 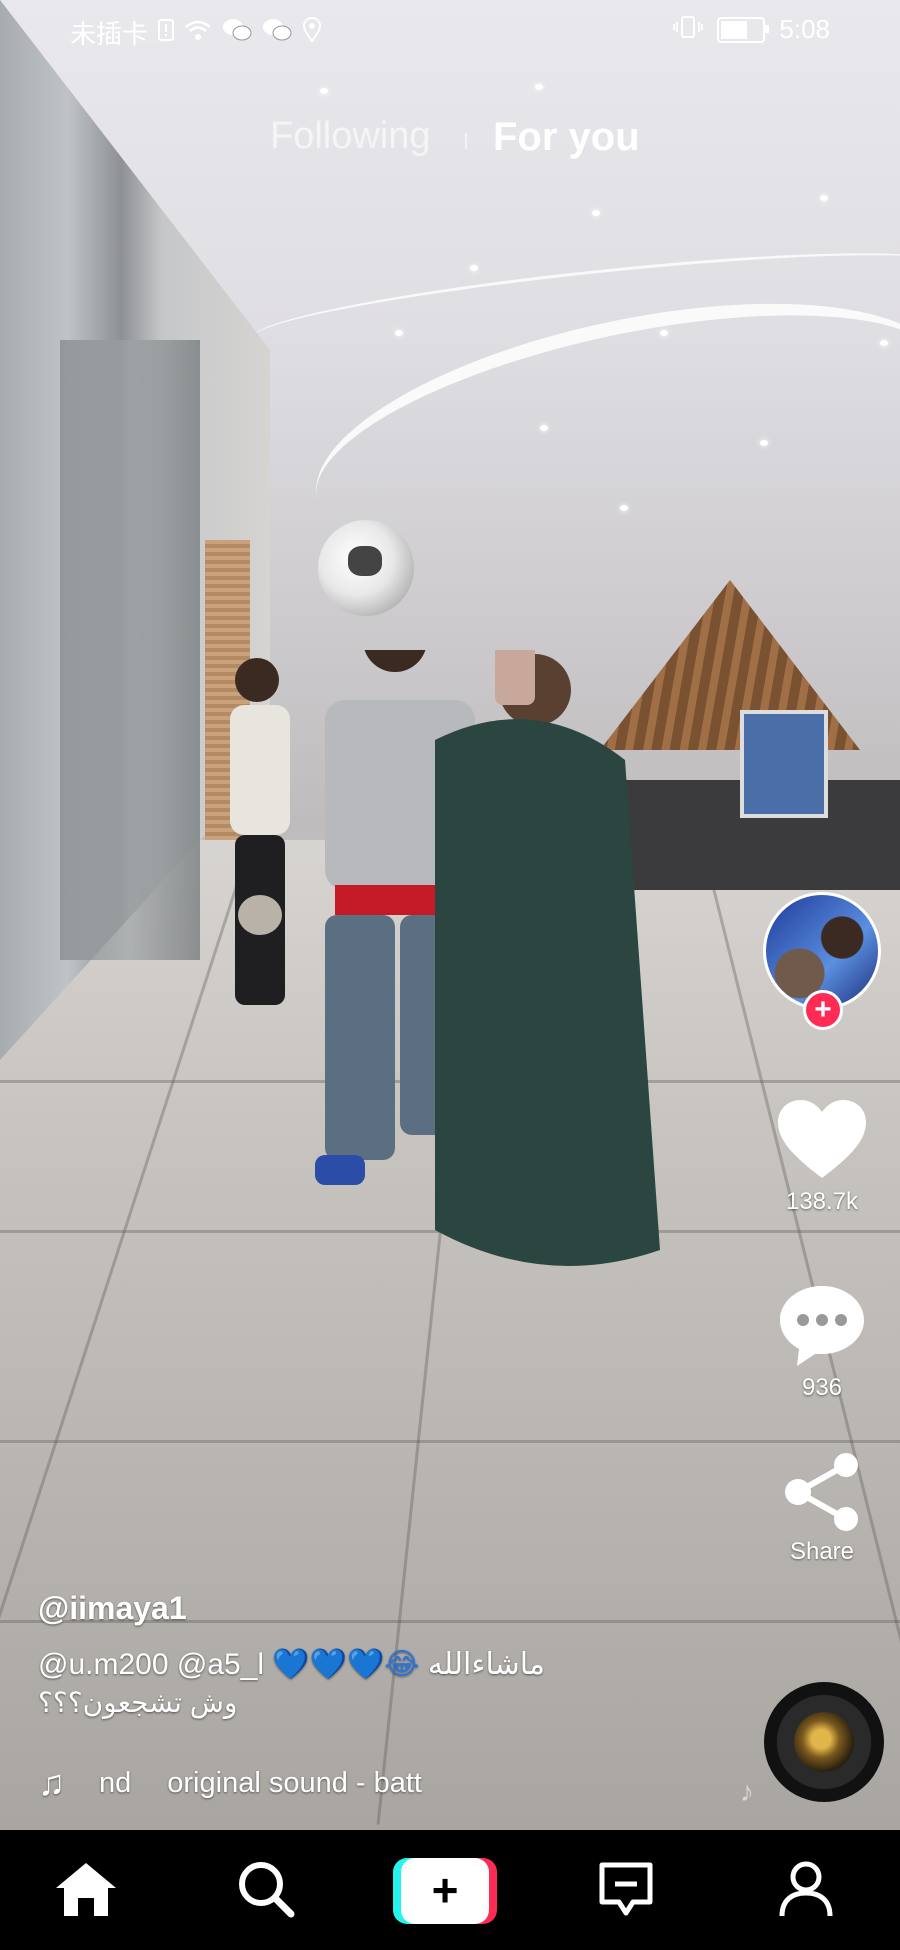 I want to click on sound-row: ♫ nd original sound - batt, so click(x=230, y=1783).